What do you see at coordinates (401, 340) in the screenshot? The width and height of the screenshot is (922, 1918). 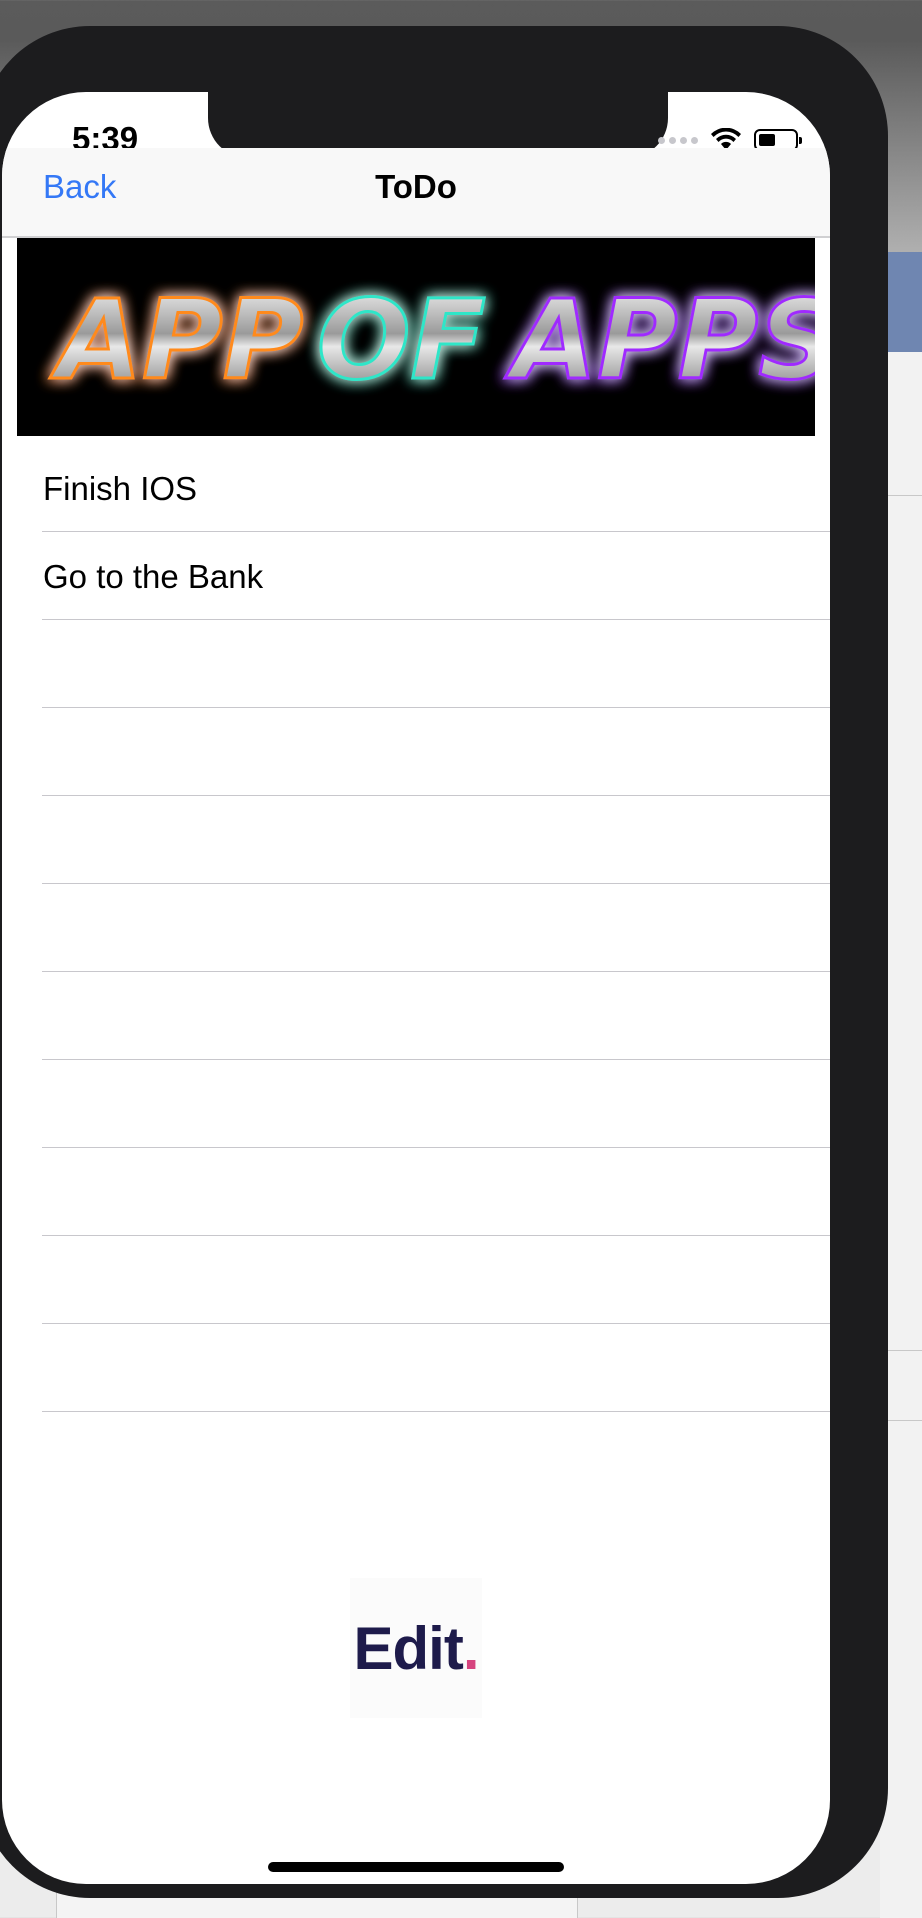 I see `banner-word-2: OF` at bounding box center [401, 340].